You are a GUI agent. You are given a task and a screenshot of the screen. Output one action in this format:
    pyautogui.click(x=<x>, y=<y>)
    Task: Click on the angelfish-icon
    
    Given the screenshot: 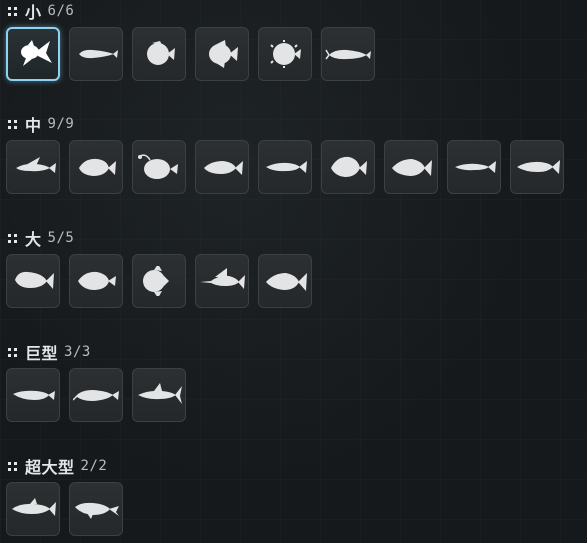 What is the action you would take?
    pyautogui.click(x=223, y=54)
    